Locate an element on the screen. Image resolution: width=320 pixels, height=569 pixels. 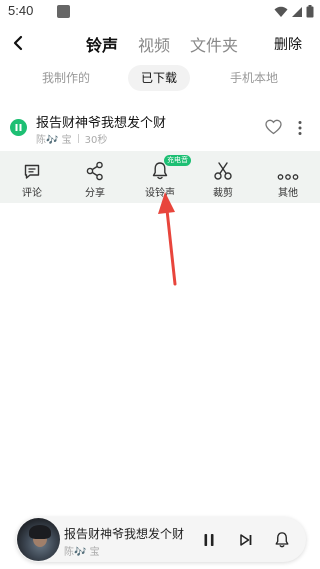
comment-label: 评论 is located at coordinates (32, 193).